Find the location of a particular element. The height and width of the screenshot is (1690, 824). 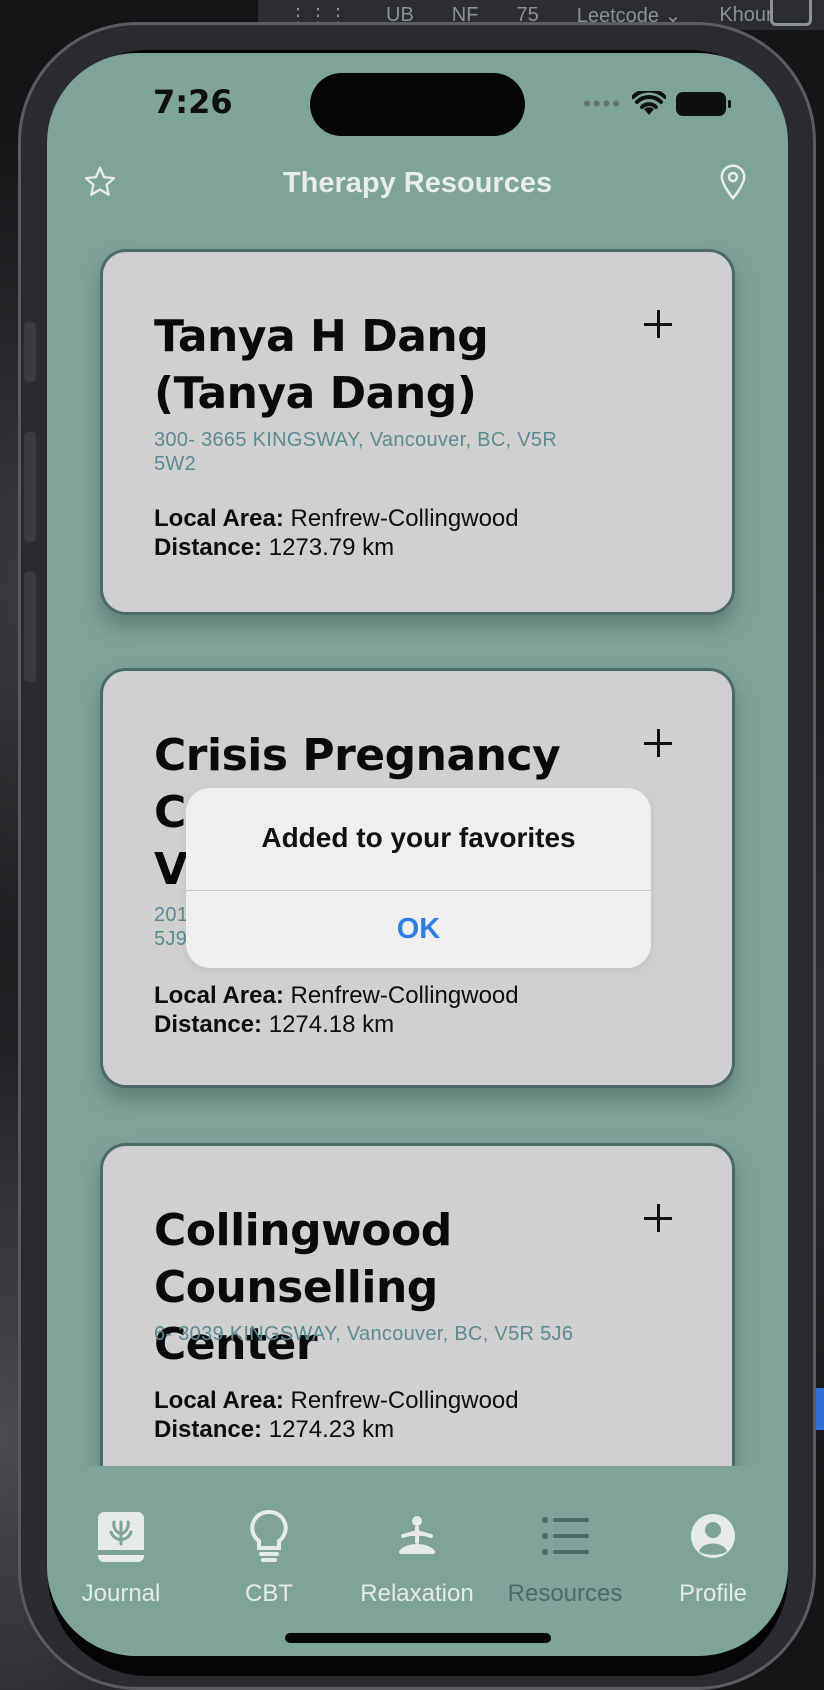

edge-tab is located at coordinates (820, 1409).